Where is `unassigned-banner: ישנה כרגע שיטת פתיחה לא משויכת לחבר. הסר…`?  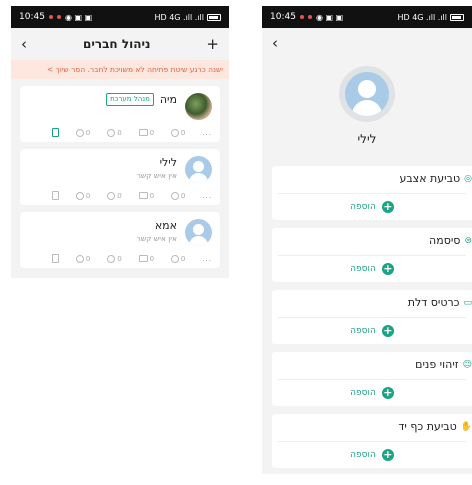 unassigned-banner: ישנה כרגע שיטת פתיחה לא משויכת לחבר. הסר… is located at coordinates (120, 69).